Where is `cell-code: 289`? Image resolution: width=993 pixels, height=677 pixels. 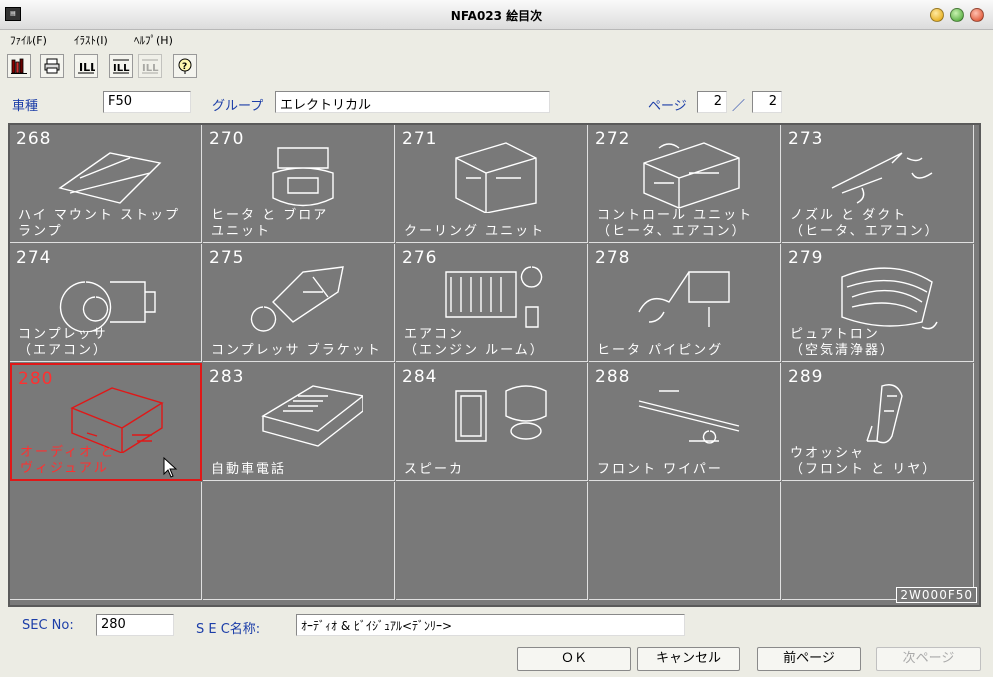
cell-code: 289 is located at coordinates (806, 377).